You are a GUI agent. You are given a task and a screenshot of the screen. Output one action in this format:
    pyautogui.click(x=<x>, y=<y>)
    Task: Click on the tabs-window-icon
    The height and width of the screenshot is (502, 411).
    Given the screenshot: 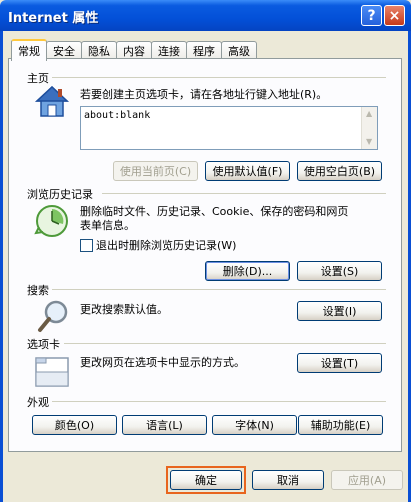 What is the action you would take?
    pyautogui.click(x=52, y=372)
    